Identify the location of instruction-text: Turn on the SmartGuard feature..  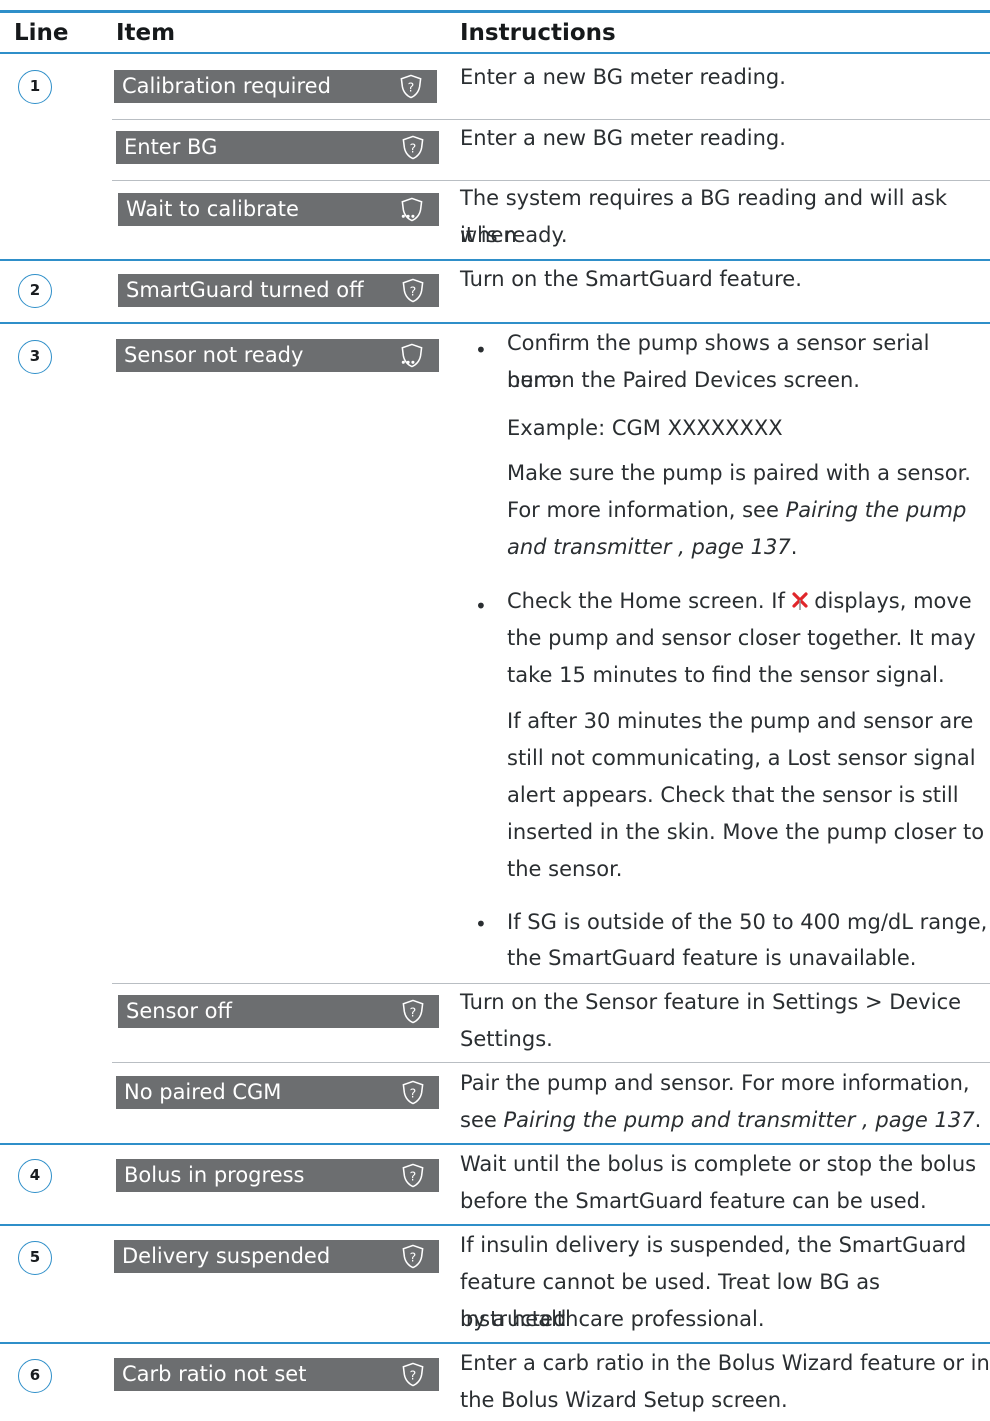
(631, 279).